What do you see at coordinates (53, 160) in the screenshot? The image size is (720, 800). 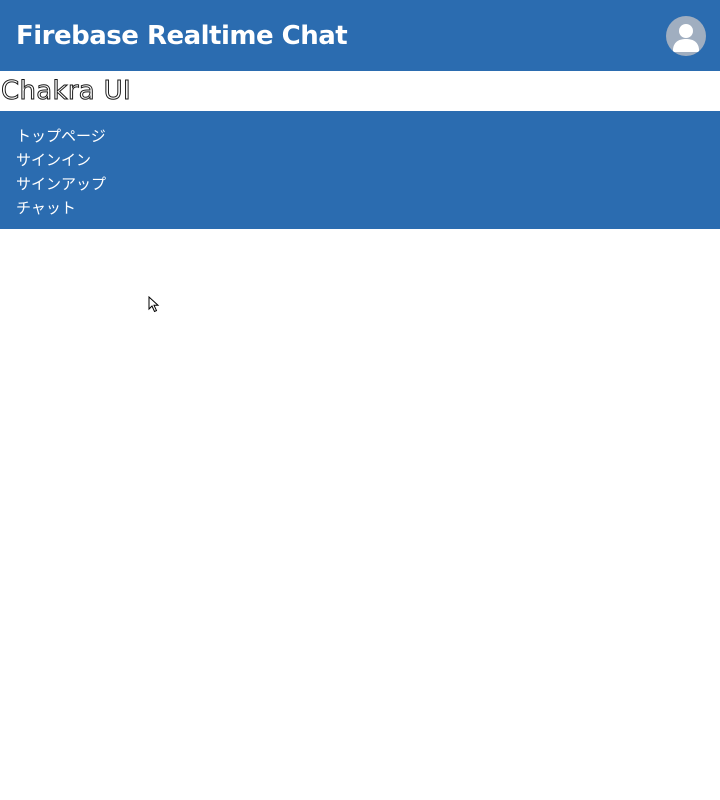 I see `nav-link-sign-in: サインイン` at bounding box center [53, 160].